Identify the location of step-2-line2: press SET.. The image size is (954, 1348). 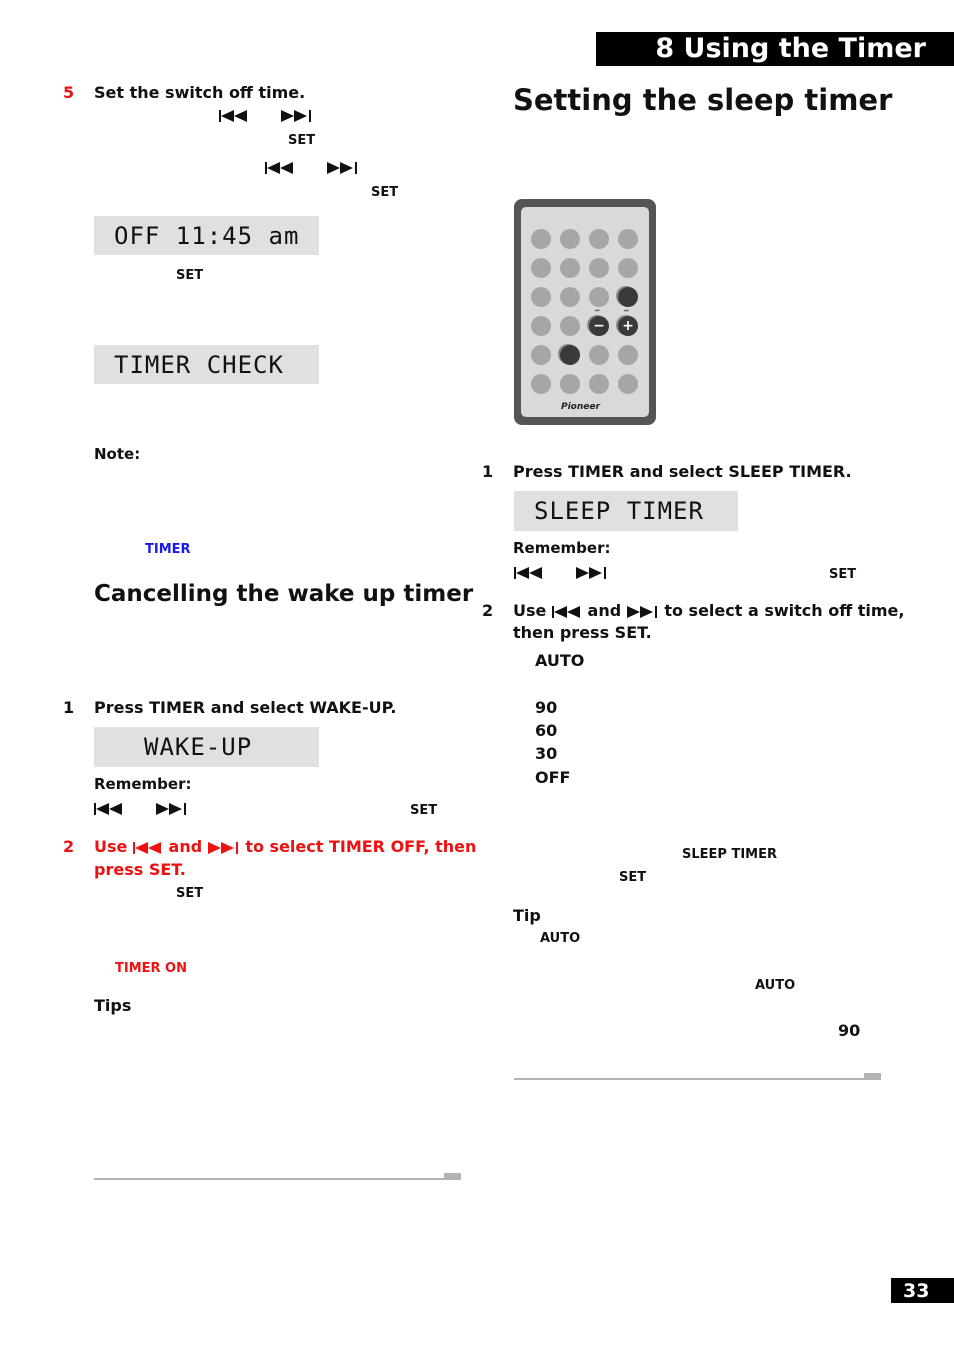
(140, 869).